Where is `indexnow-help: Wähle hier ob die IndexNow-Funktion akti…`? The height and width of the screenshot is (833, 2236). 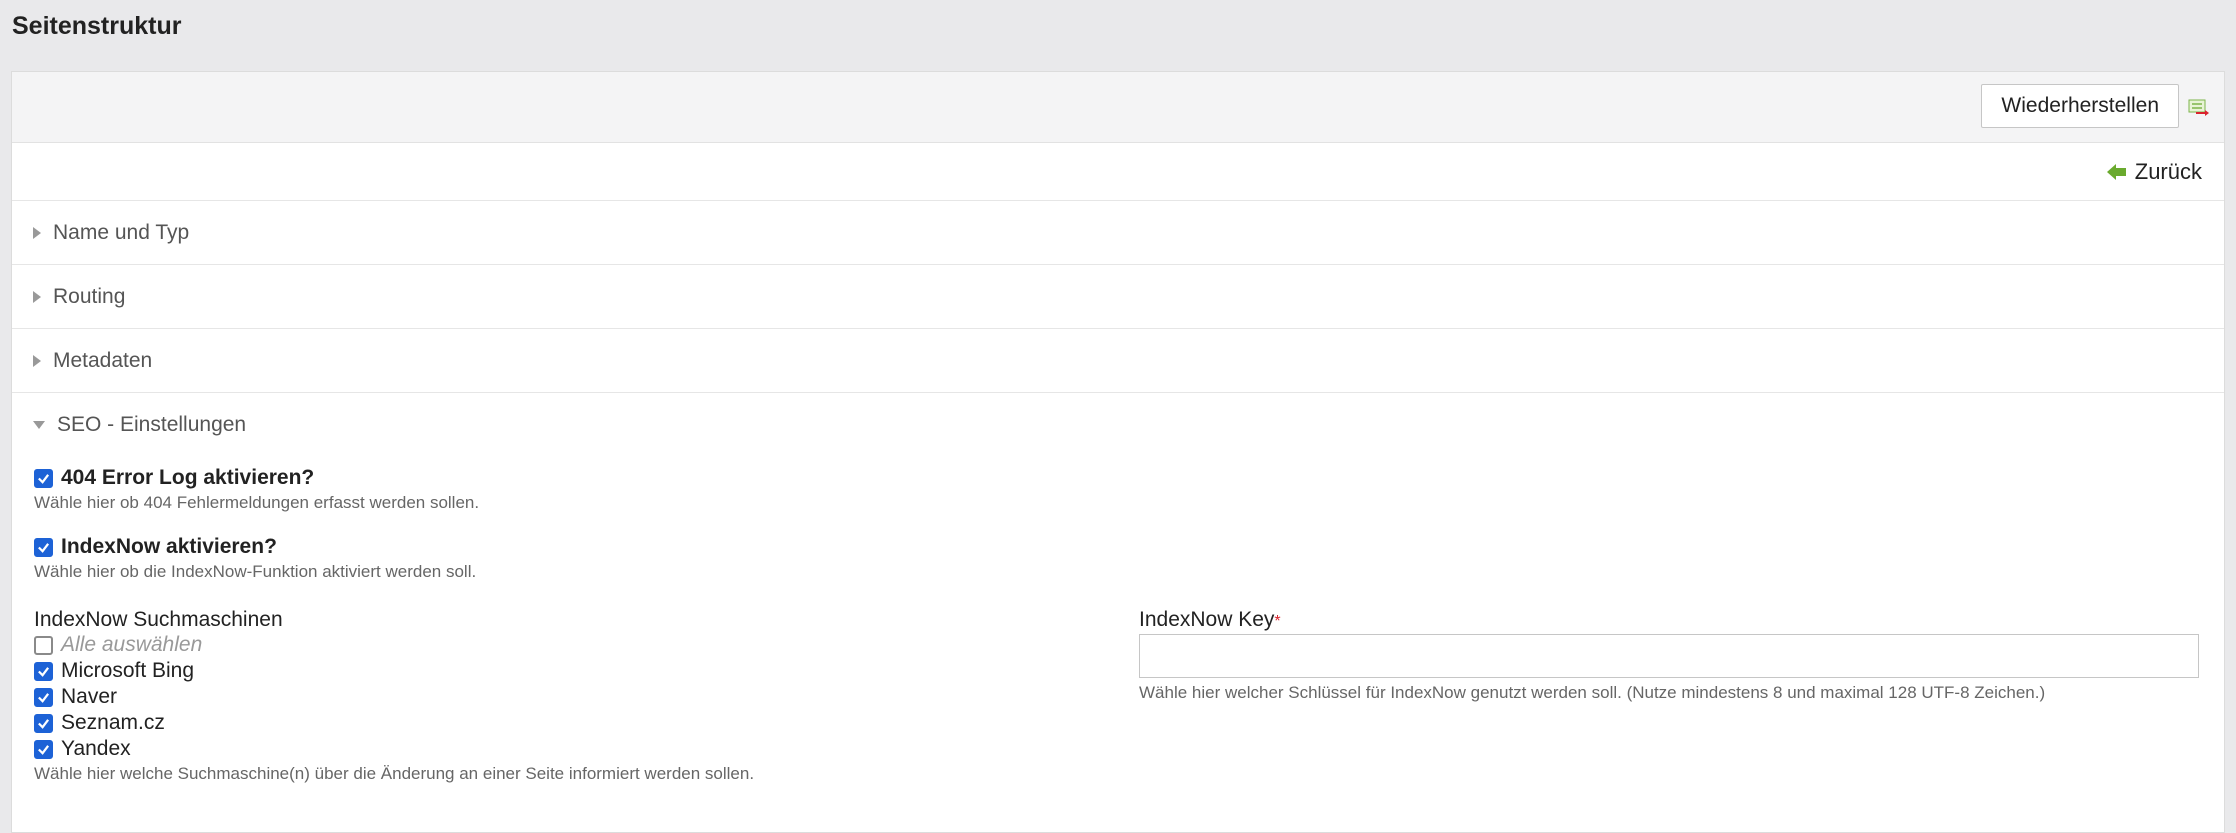
indexnow-help: Wähle hier ob die IndexNow-Funktion akti… is located at coordinates (255, 571).